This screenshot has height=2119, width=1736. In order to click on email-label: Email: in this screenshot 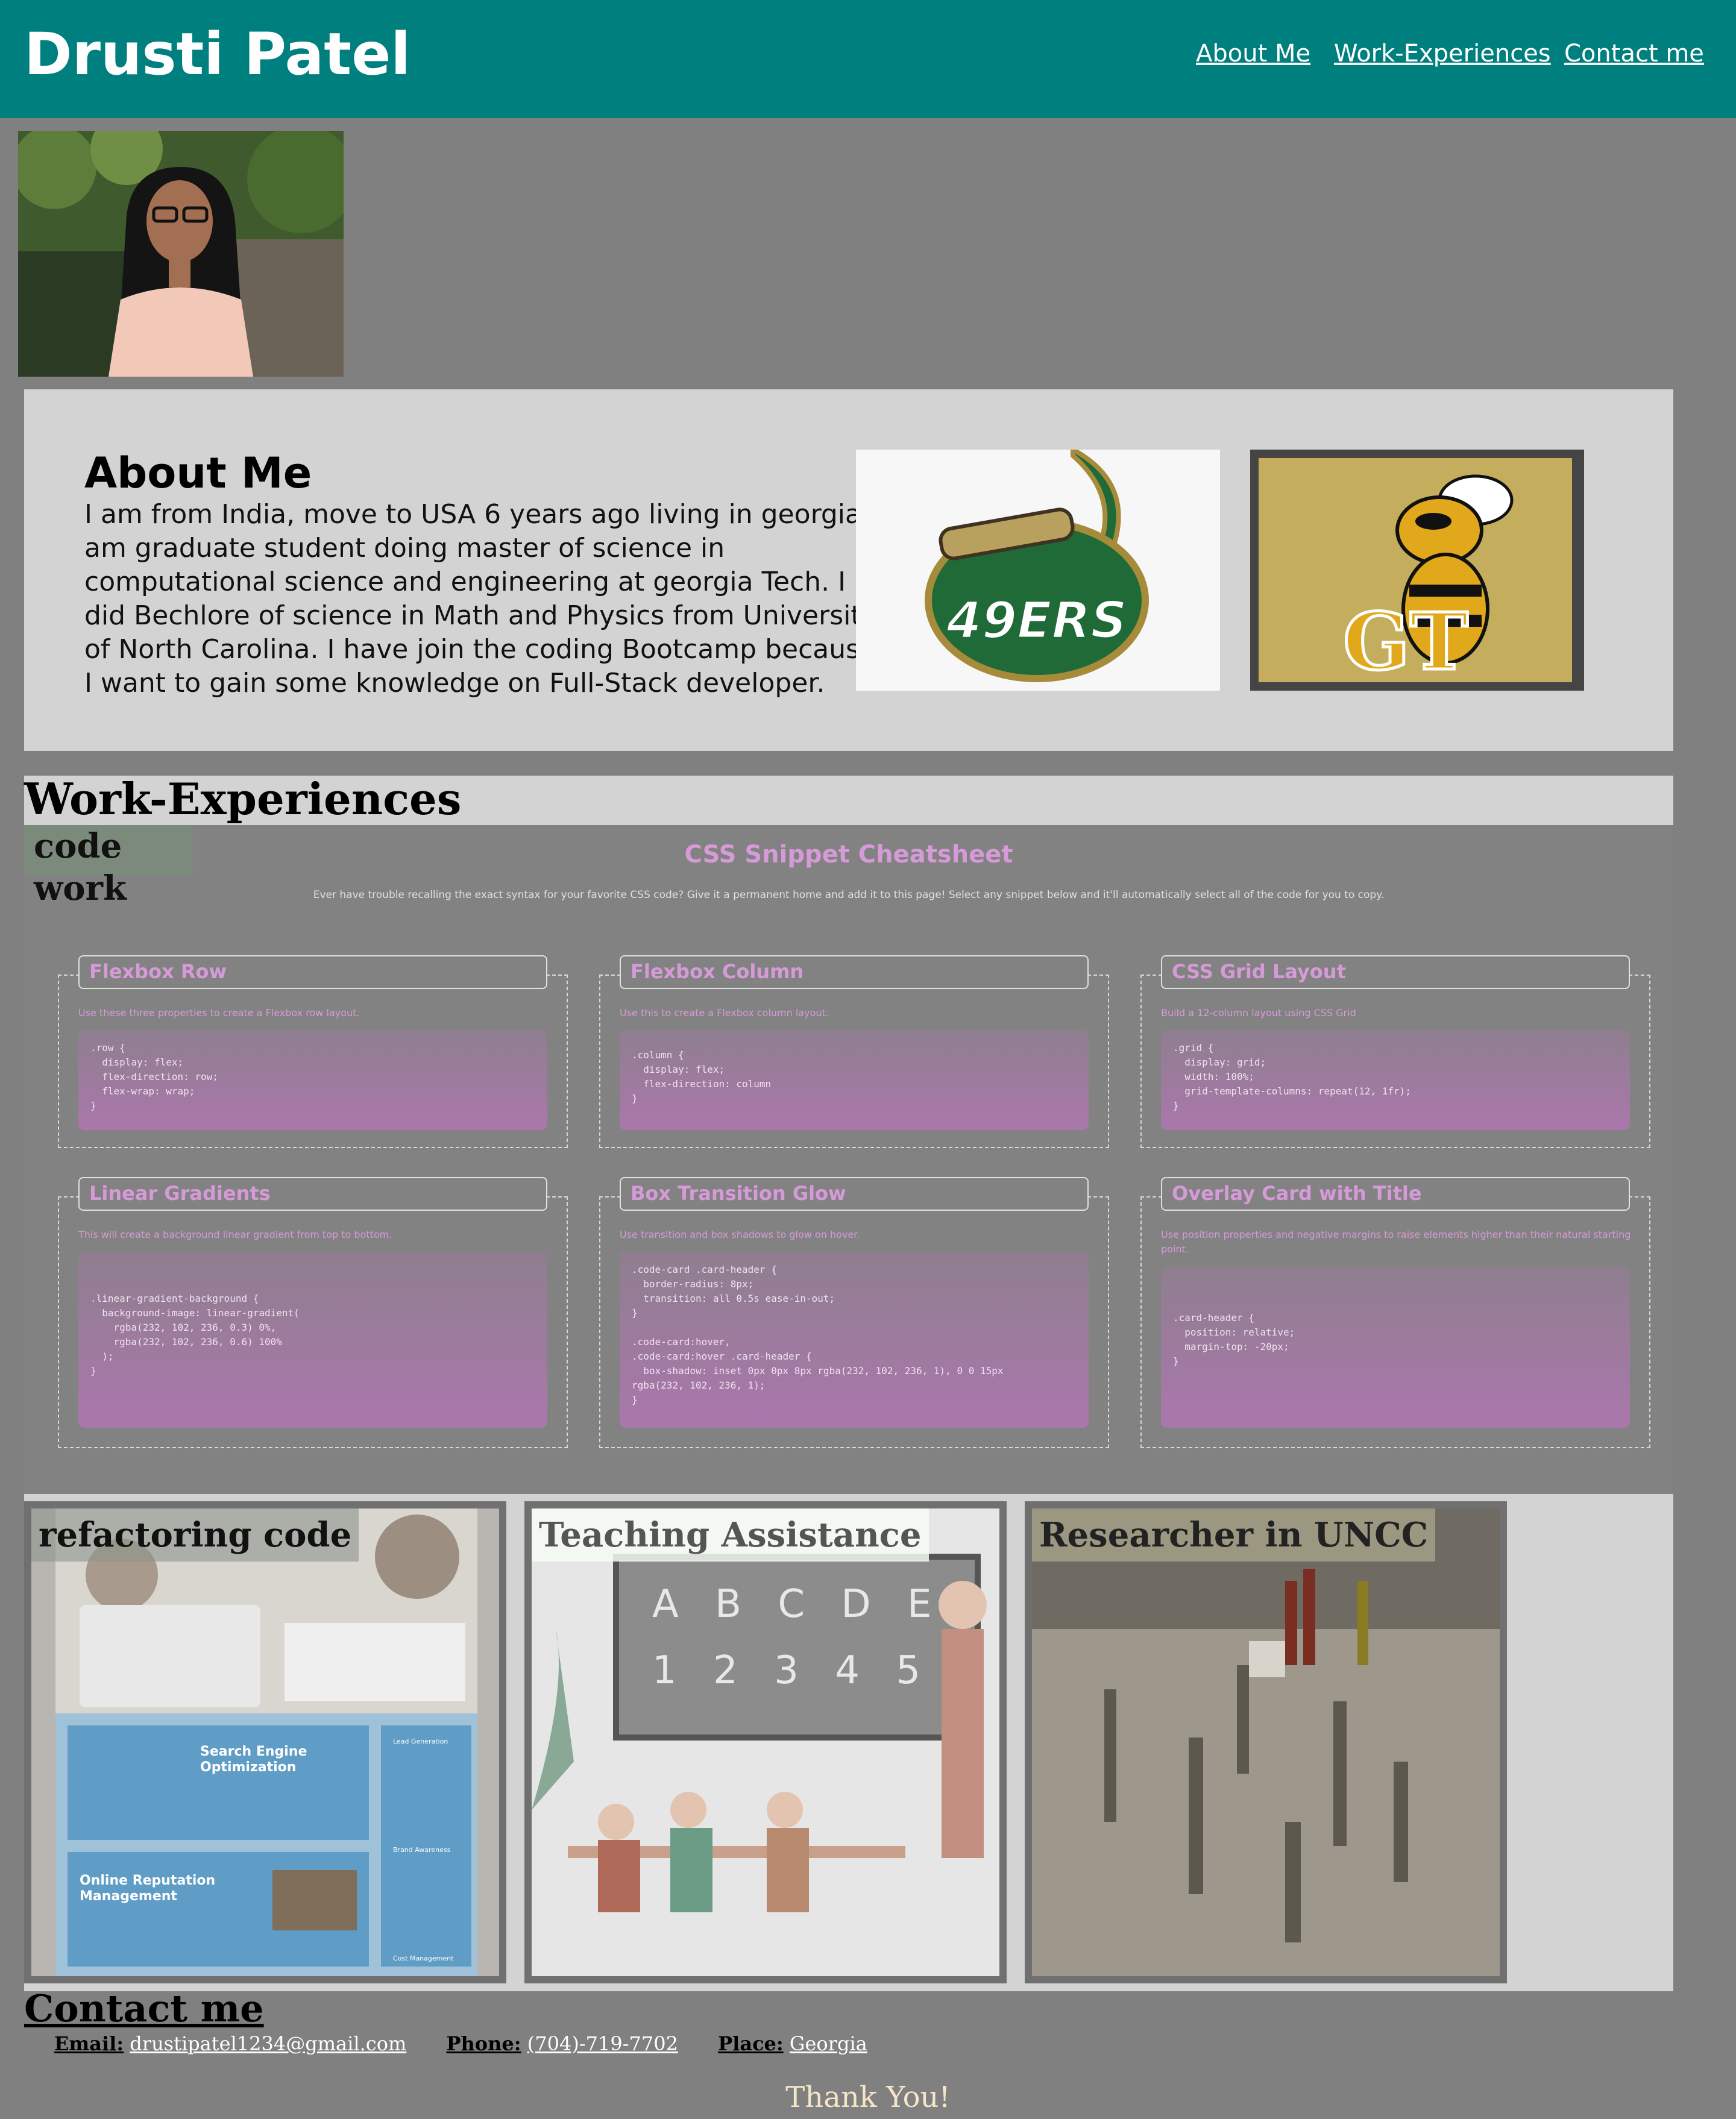, I will do `click(89, 2043)`.